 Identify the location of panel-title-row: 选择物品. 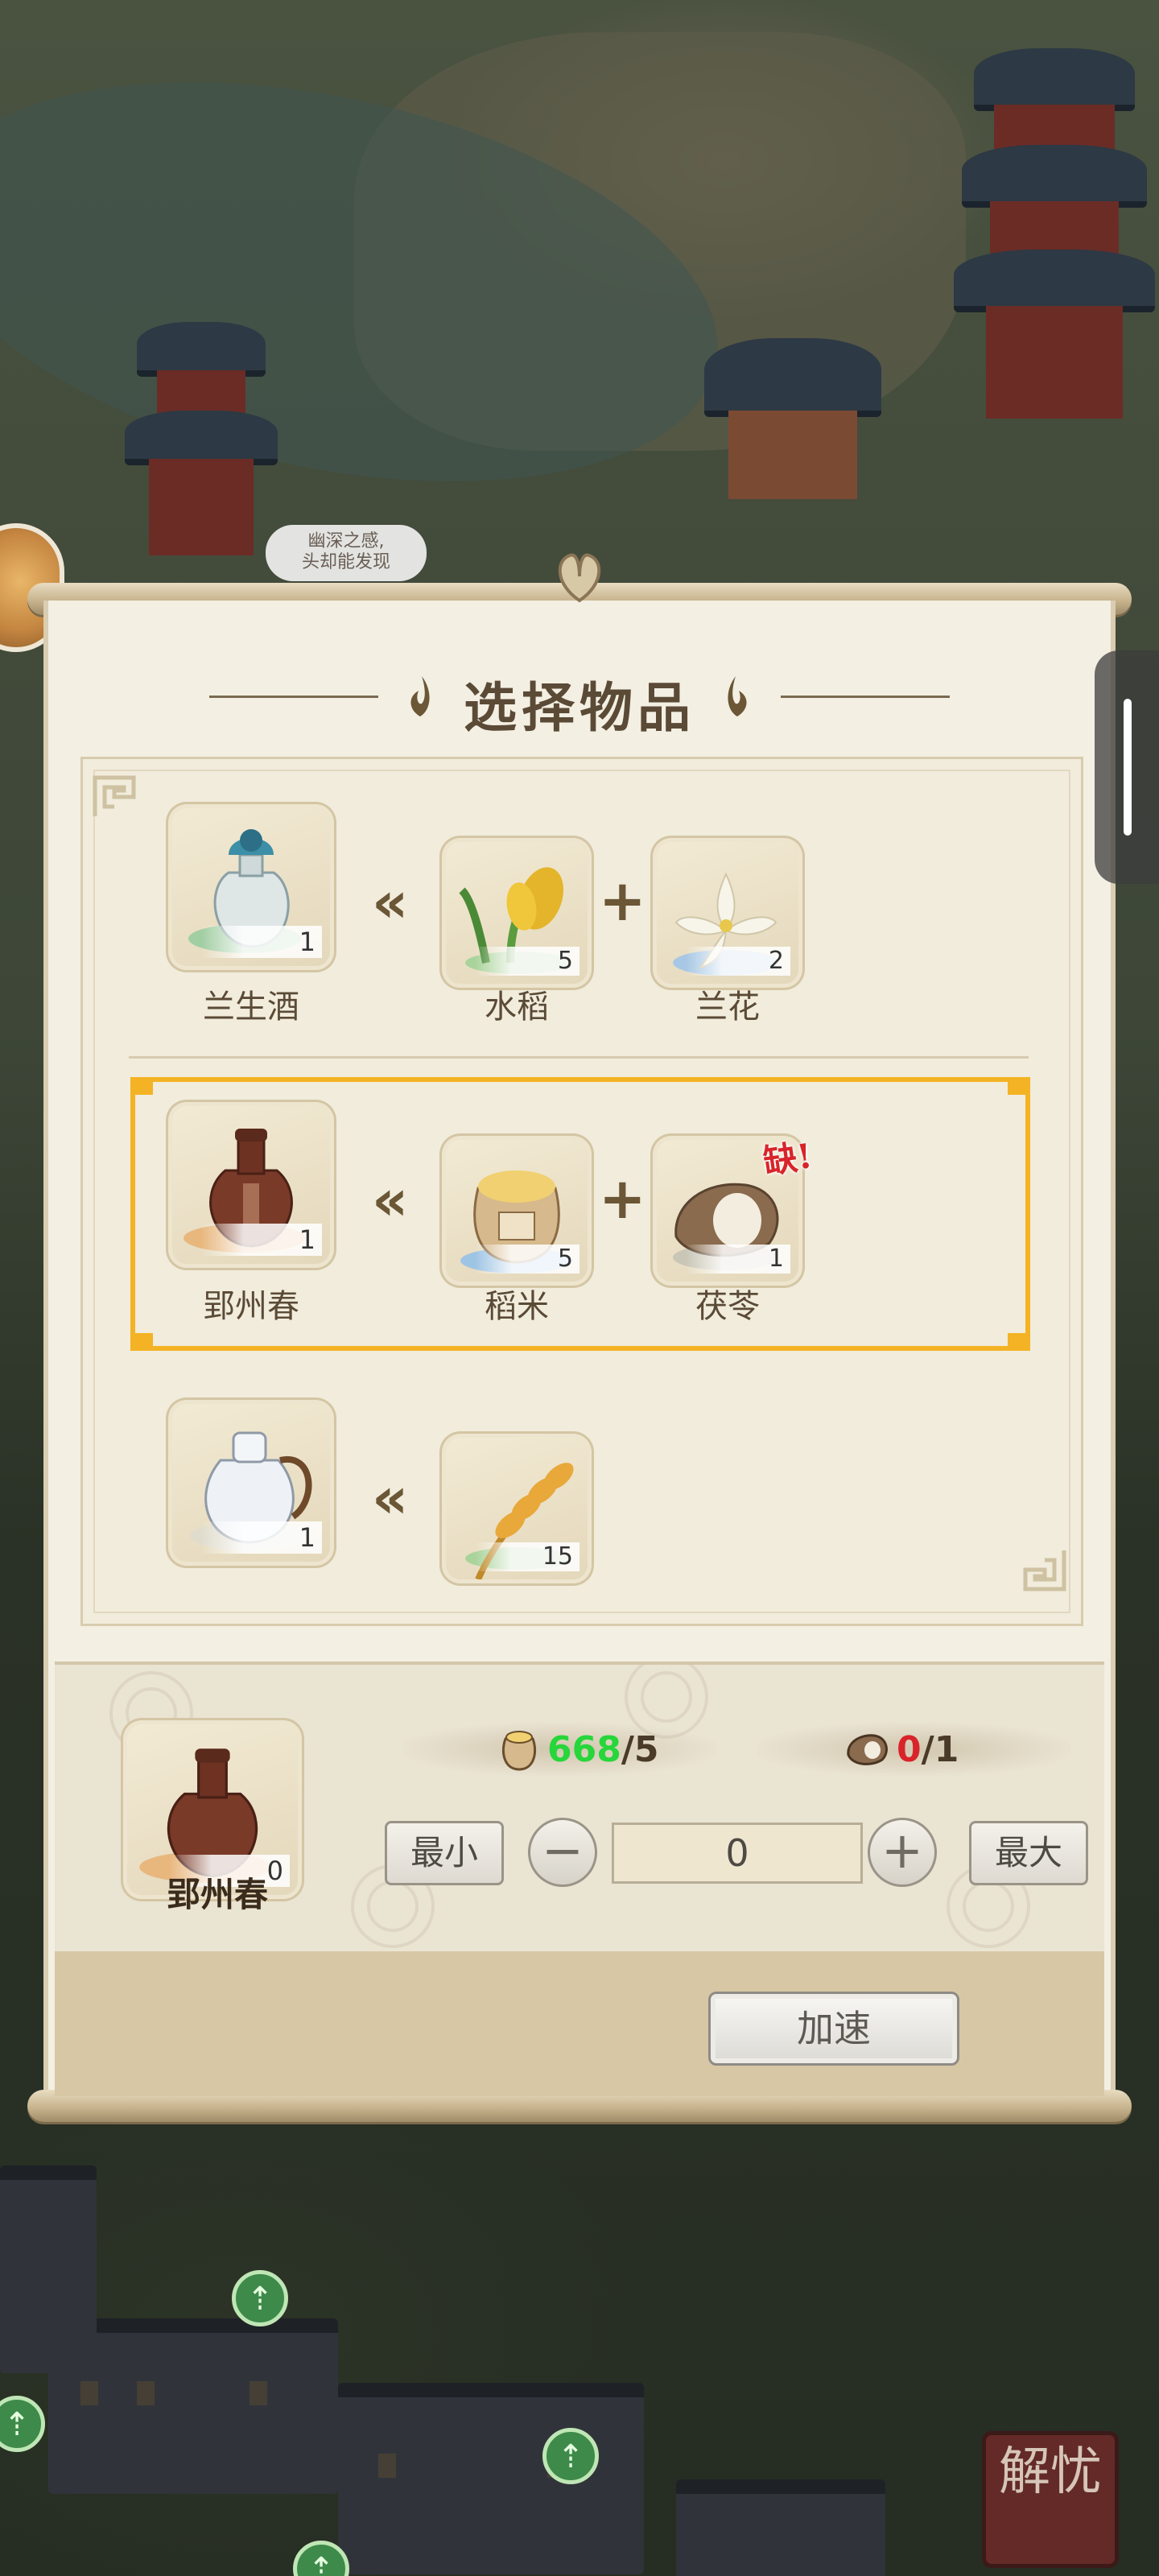
(579, 699).